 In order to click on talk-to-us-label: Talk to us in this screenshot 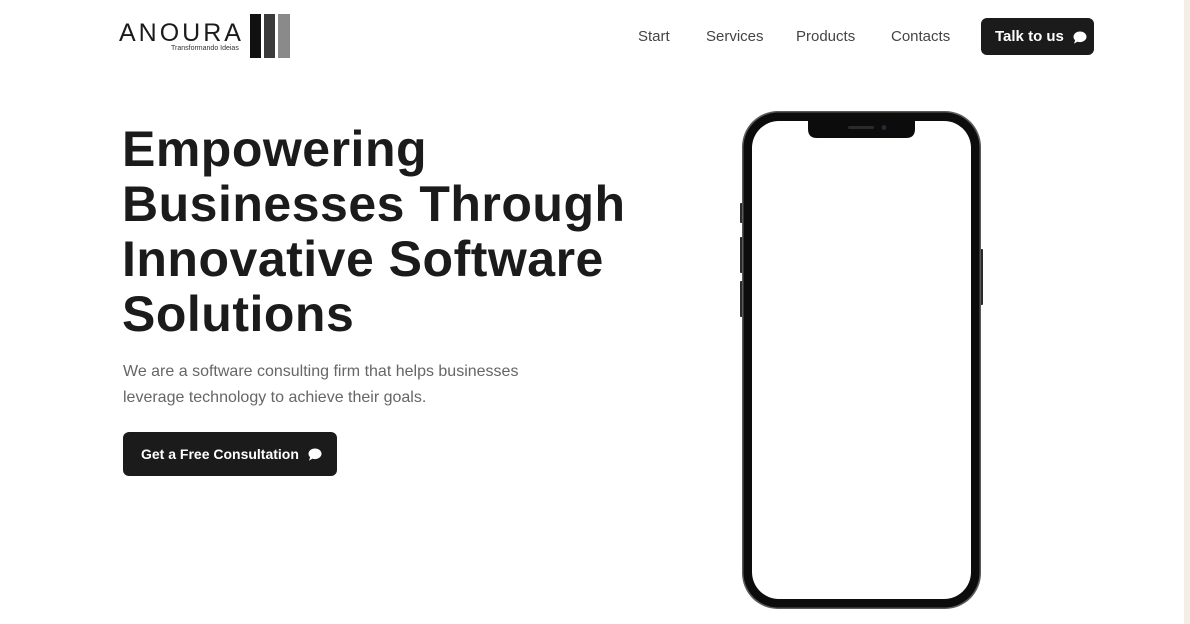, I will do `click(1029, 36)`.